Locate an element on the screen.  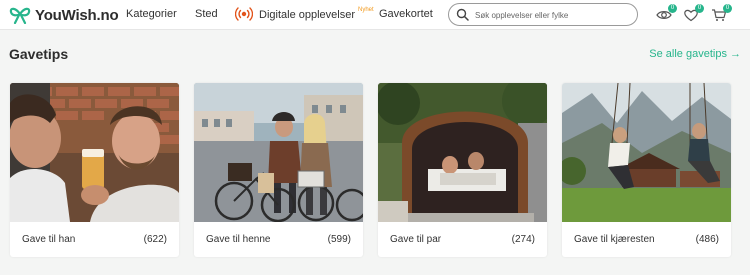
search-input is located at coordinates (554, 15).